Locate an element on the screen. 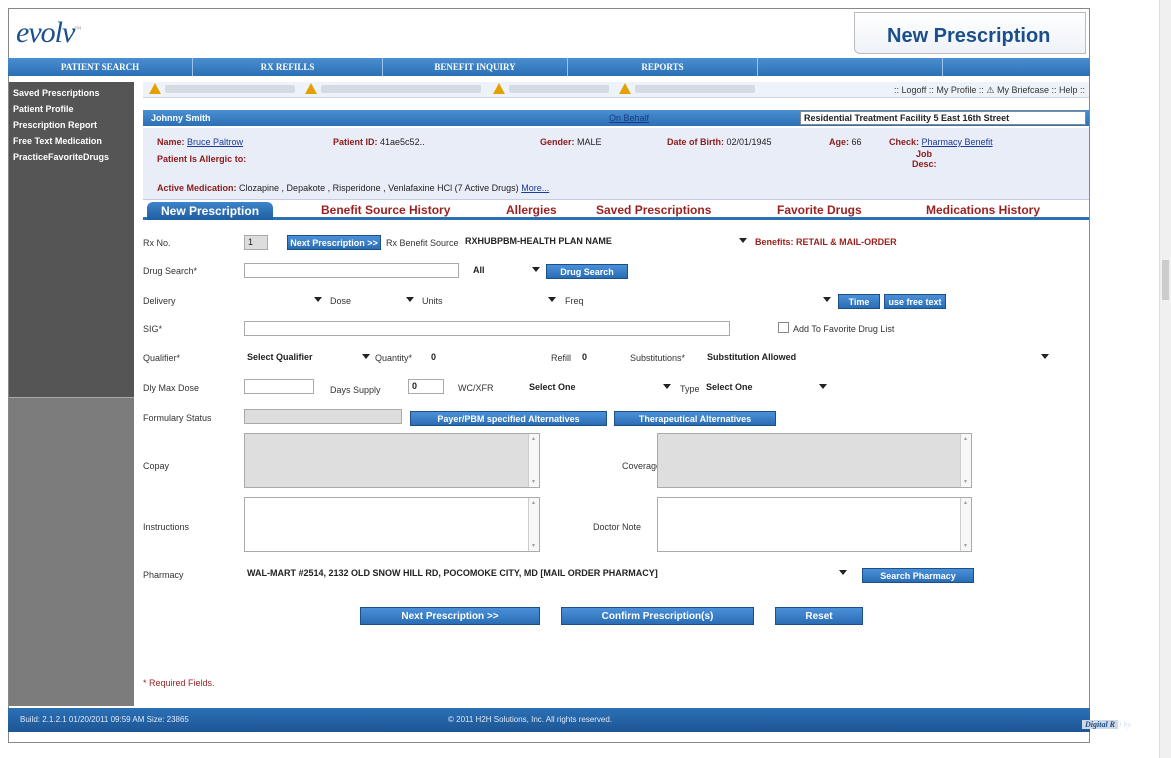  next-prescription-small-button: Next Prescription >> is located at coordinates (334, 242).